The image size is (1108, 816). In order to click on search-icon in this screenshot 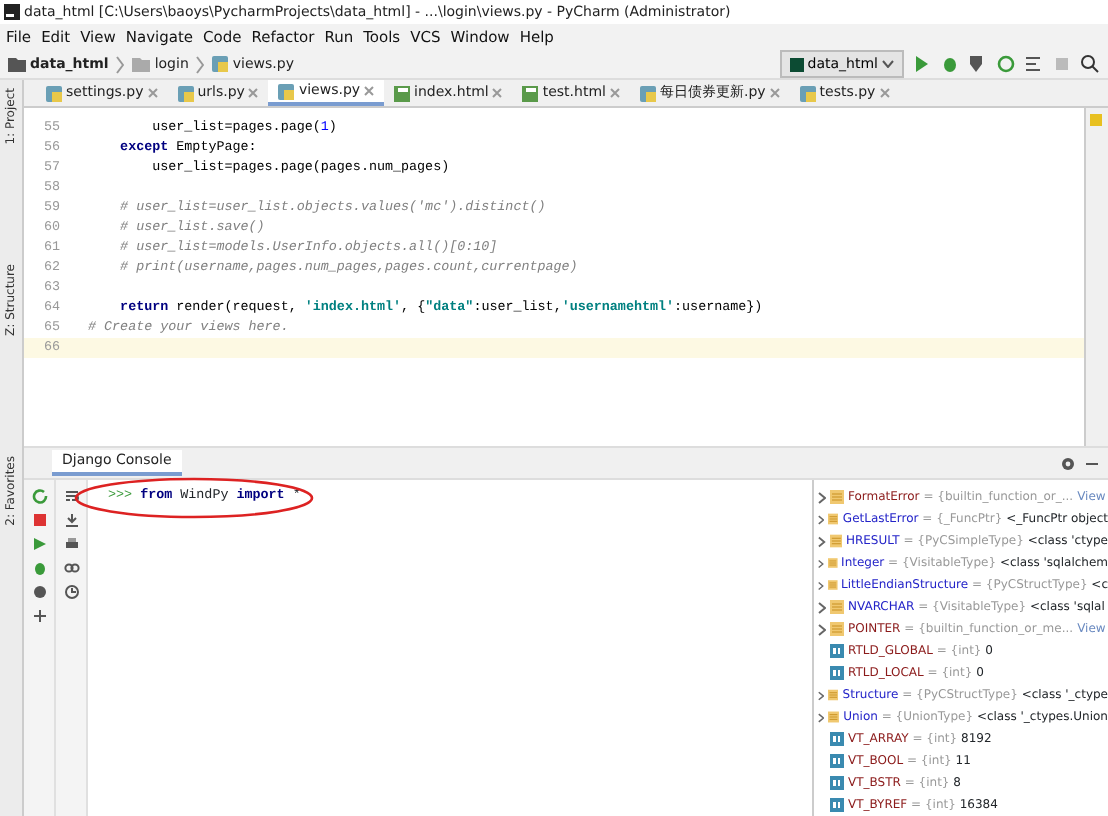, I will do `click(1090, 64)`.